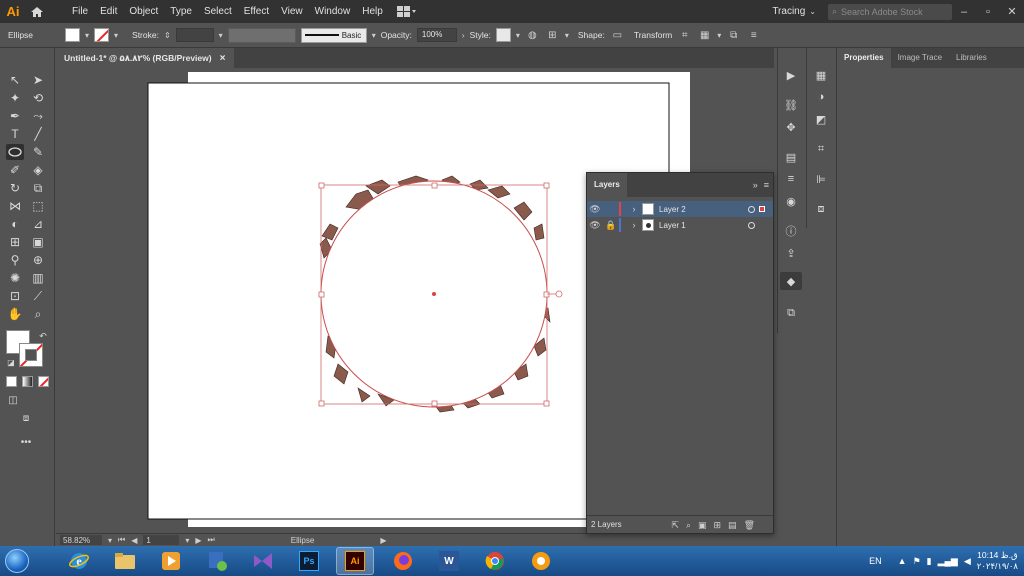  Describe the element at coordinates (31, 355) in the screenshot. I see `stroke-color-swatch` at that location.